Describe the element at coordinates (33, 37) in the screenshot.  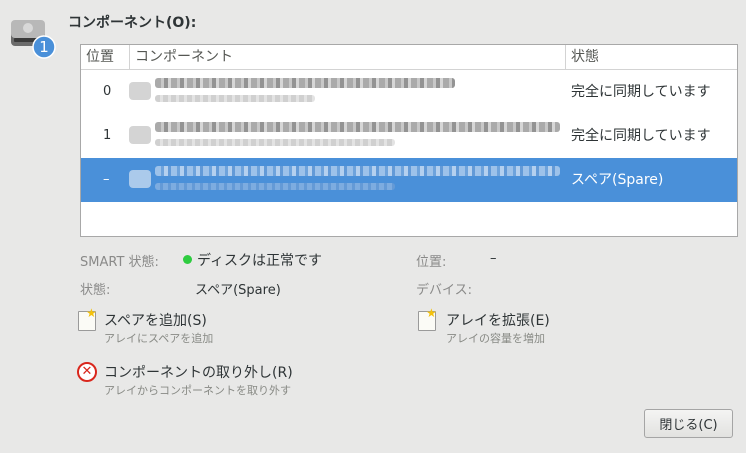
I see `harddisk-icon: 1` at that location.